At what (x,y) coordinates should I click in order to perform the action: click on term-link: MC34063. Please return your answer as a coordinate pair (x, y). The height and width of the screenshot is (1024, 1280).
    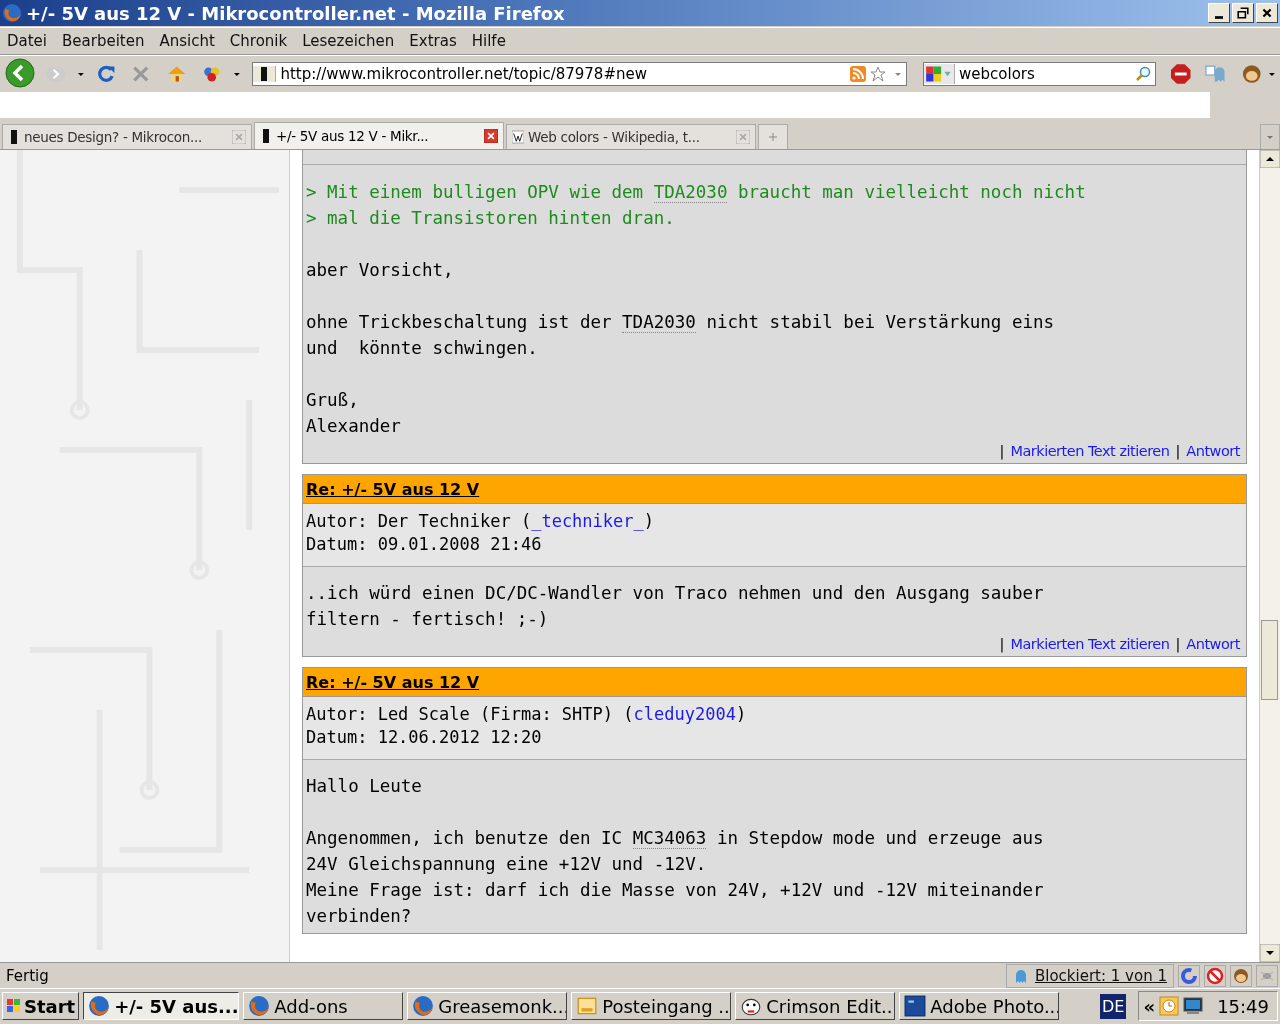
    Looking at the image, I should click on (669, 838).